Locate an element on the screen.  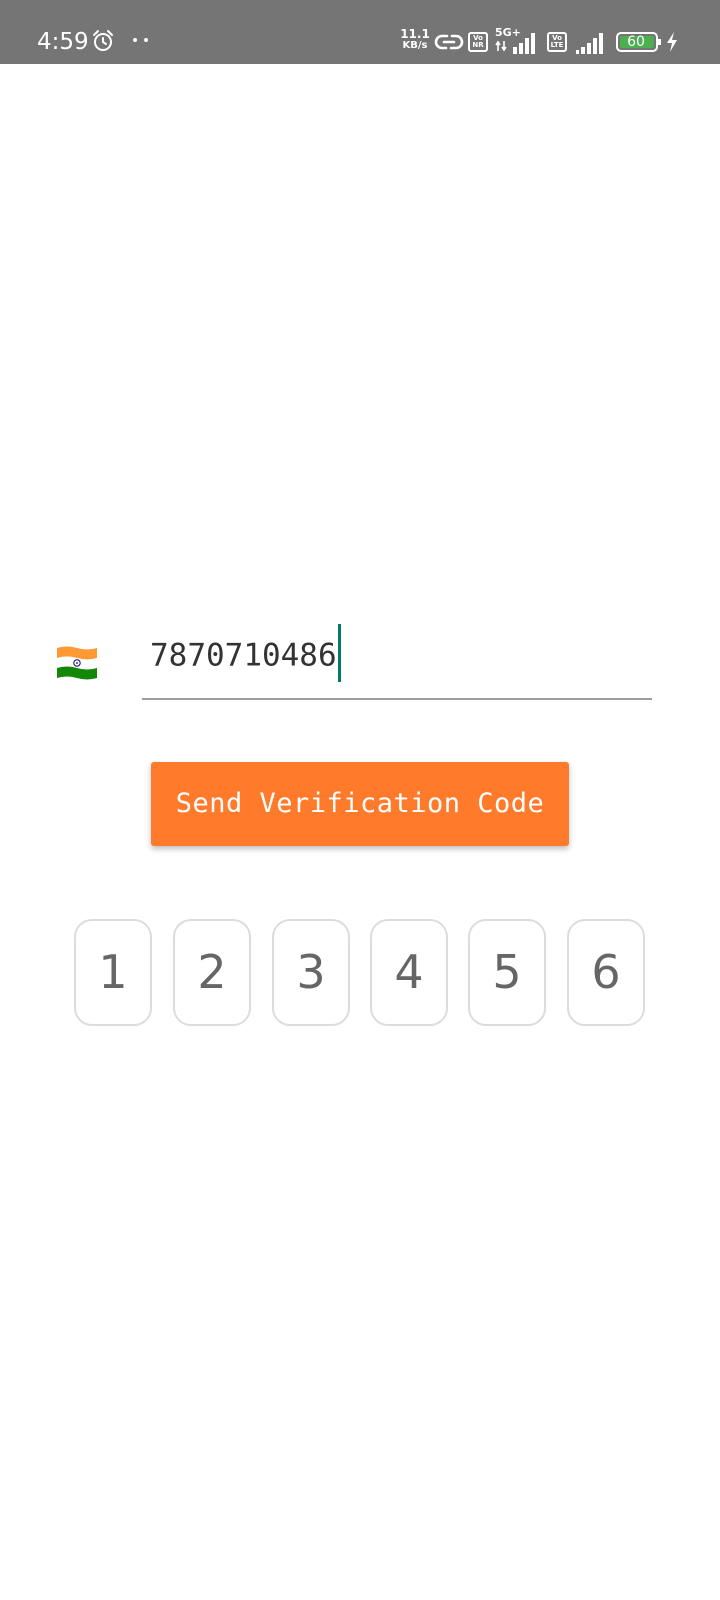
network-speed-value: 11.1 is located at coordinates (415, 34).